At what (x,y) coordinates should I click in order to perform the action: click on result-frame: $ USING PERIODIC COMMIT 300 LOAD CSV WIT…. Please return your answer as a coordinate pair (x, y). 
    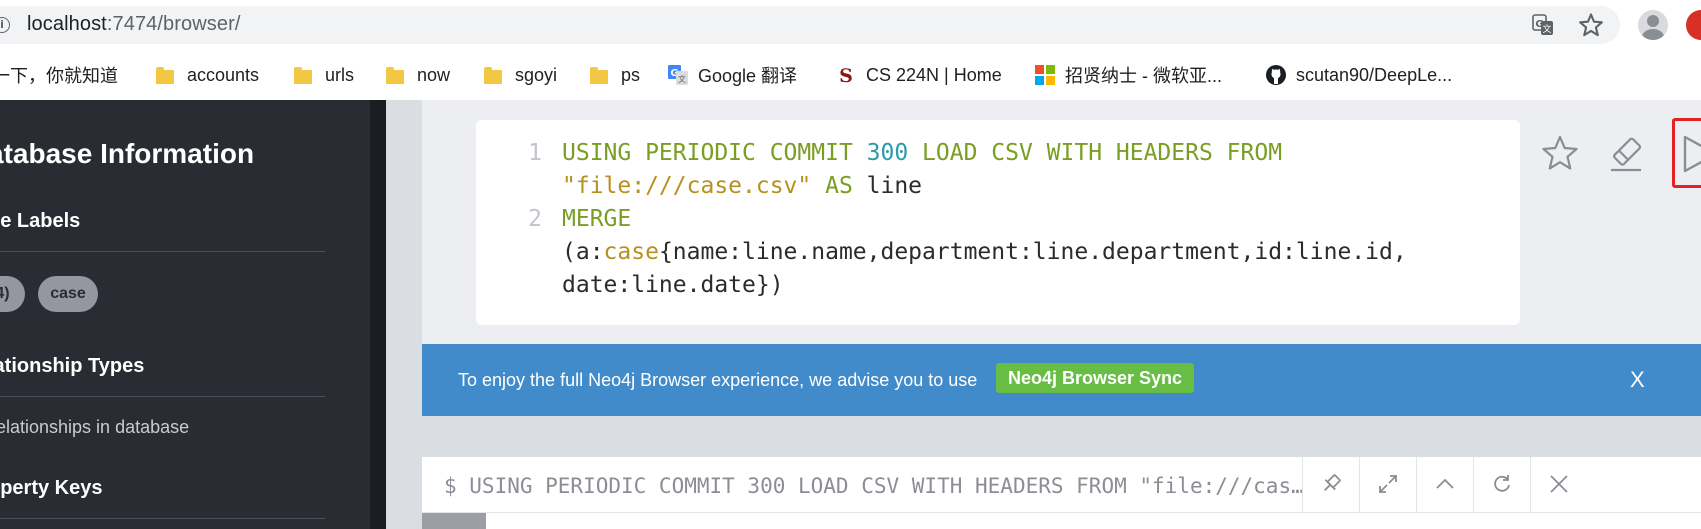
    Looking at the image, I should click on (1061, 493).